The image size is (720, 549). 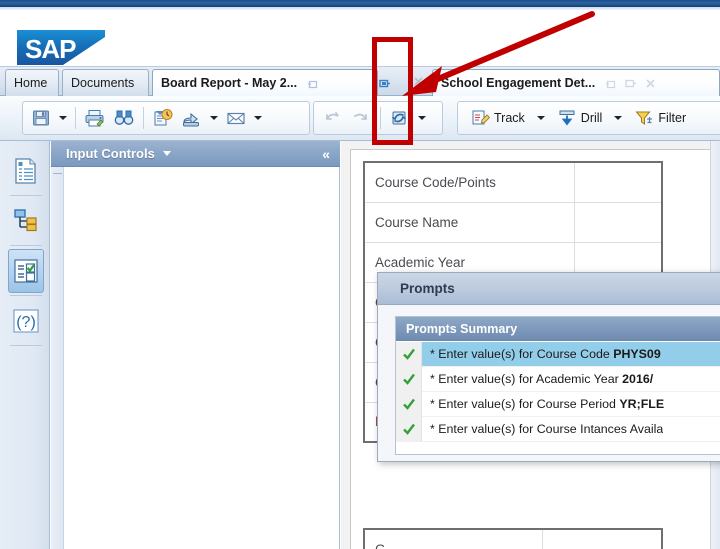 I want to click on track-changes-icon, so click(x=481, y=117).